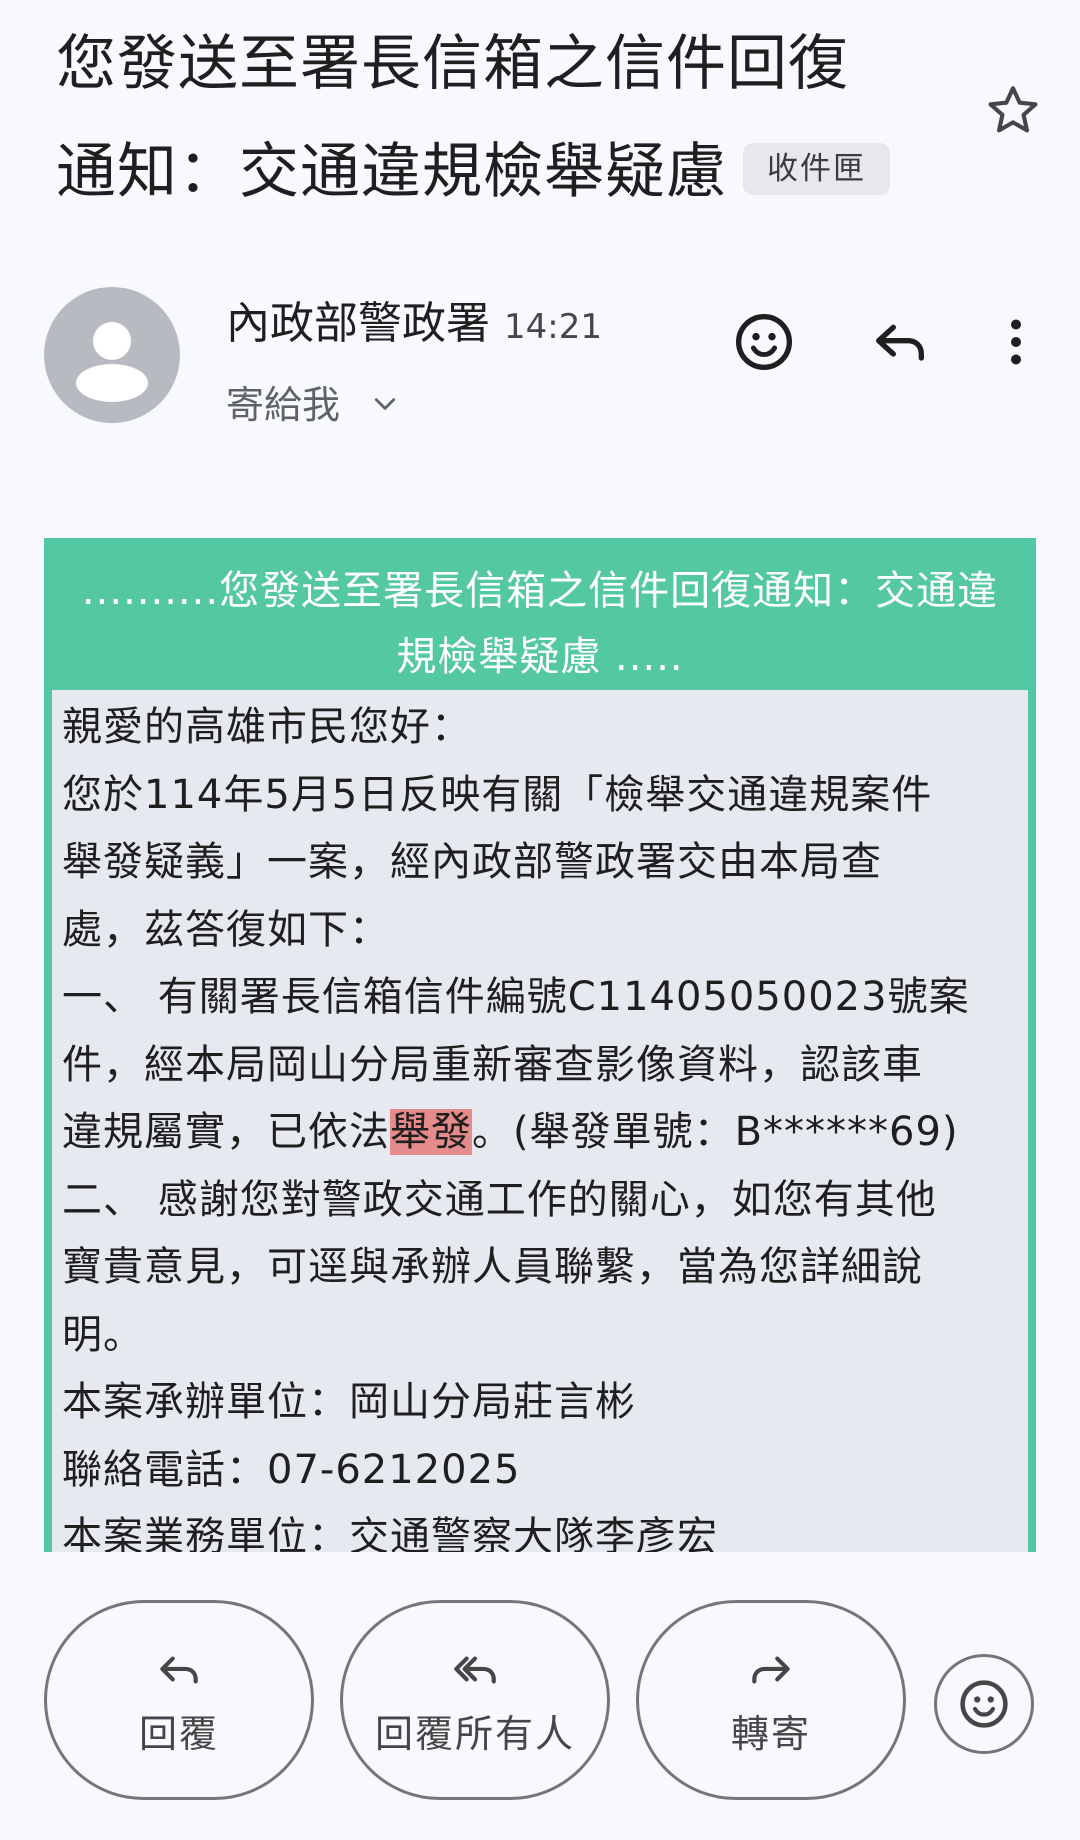  Describe the element at coordinates (267, 727) in the screenshot. I see `body-line: 親愛的高雄市民您好：` at that location.